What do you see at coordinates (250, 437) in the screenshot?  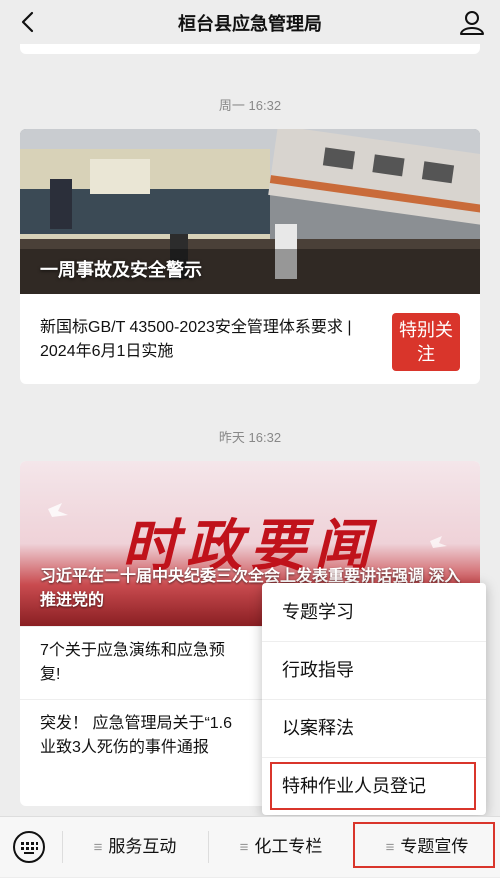 I see `timestamp: 昨天 16:32` at bounding box center [250, 437].